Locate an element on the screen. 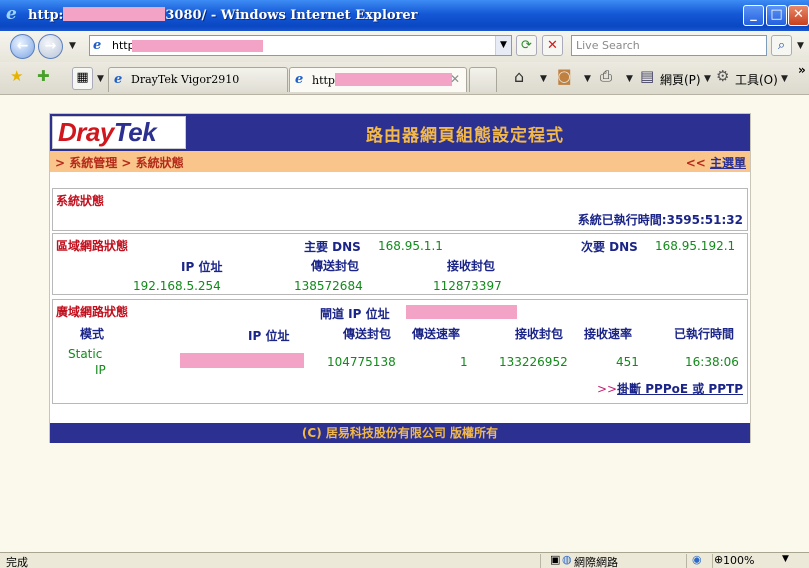 The height and width of the screenshot is (568, 809). disconnect-link-row: >>掛斷 PPPoE 或 PPTP is located at coordinates (669, 389).